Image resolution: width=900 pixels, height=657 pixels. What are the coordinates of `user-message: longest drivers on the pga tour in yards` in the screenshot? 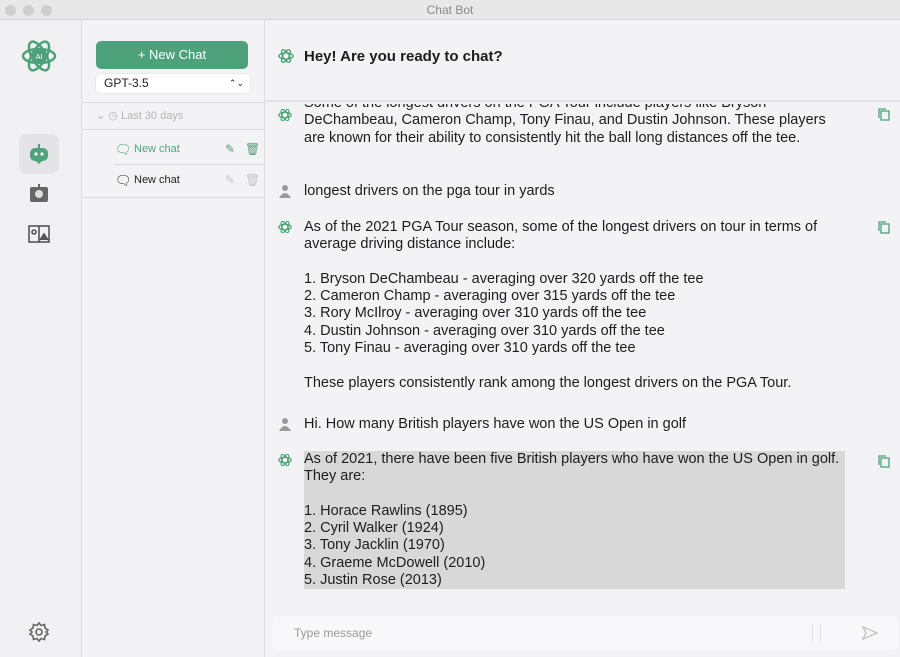 It's located at (429, 191).